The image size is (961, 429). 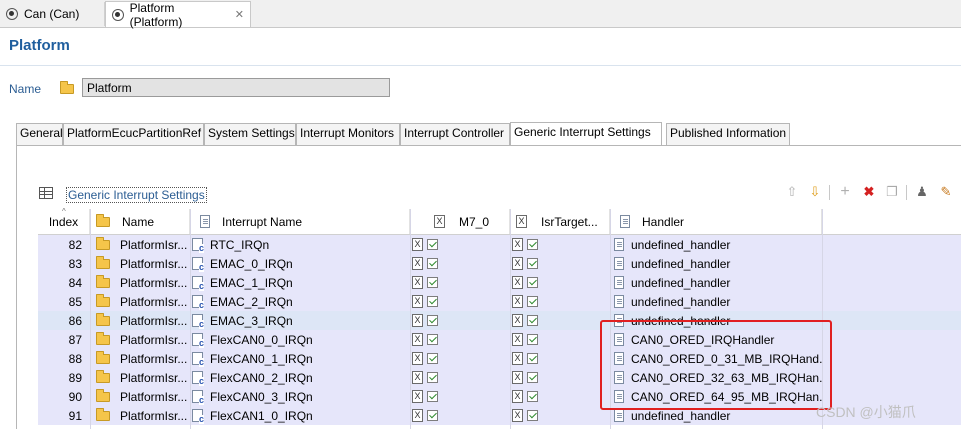 What do you see at coordinates (236, 87) in the screenshot?
I see `name-field: Platform` at bounding box center [236, 87].